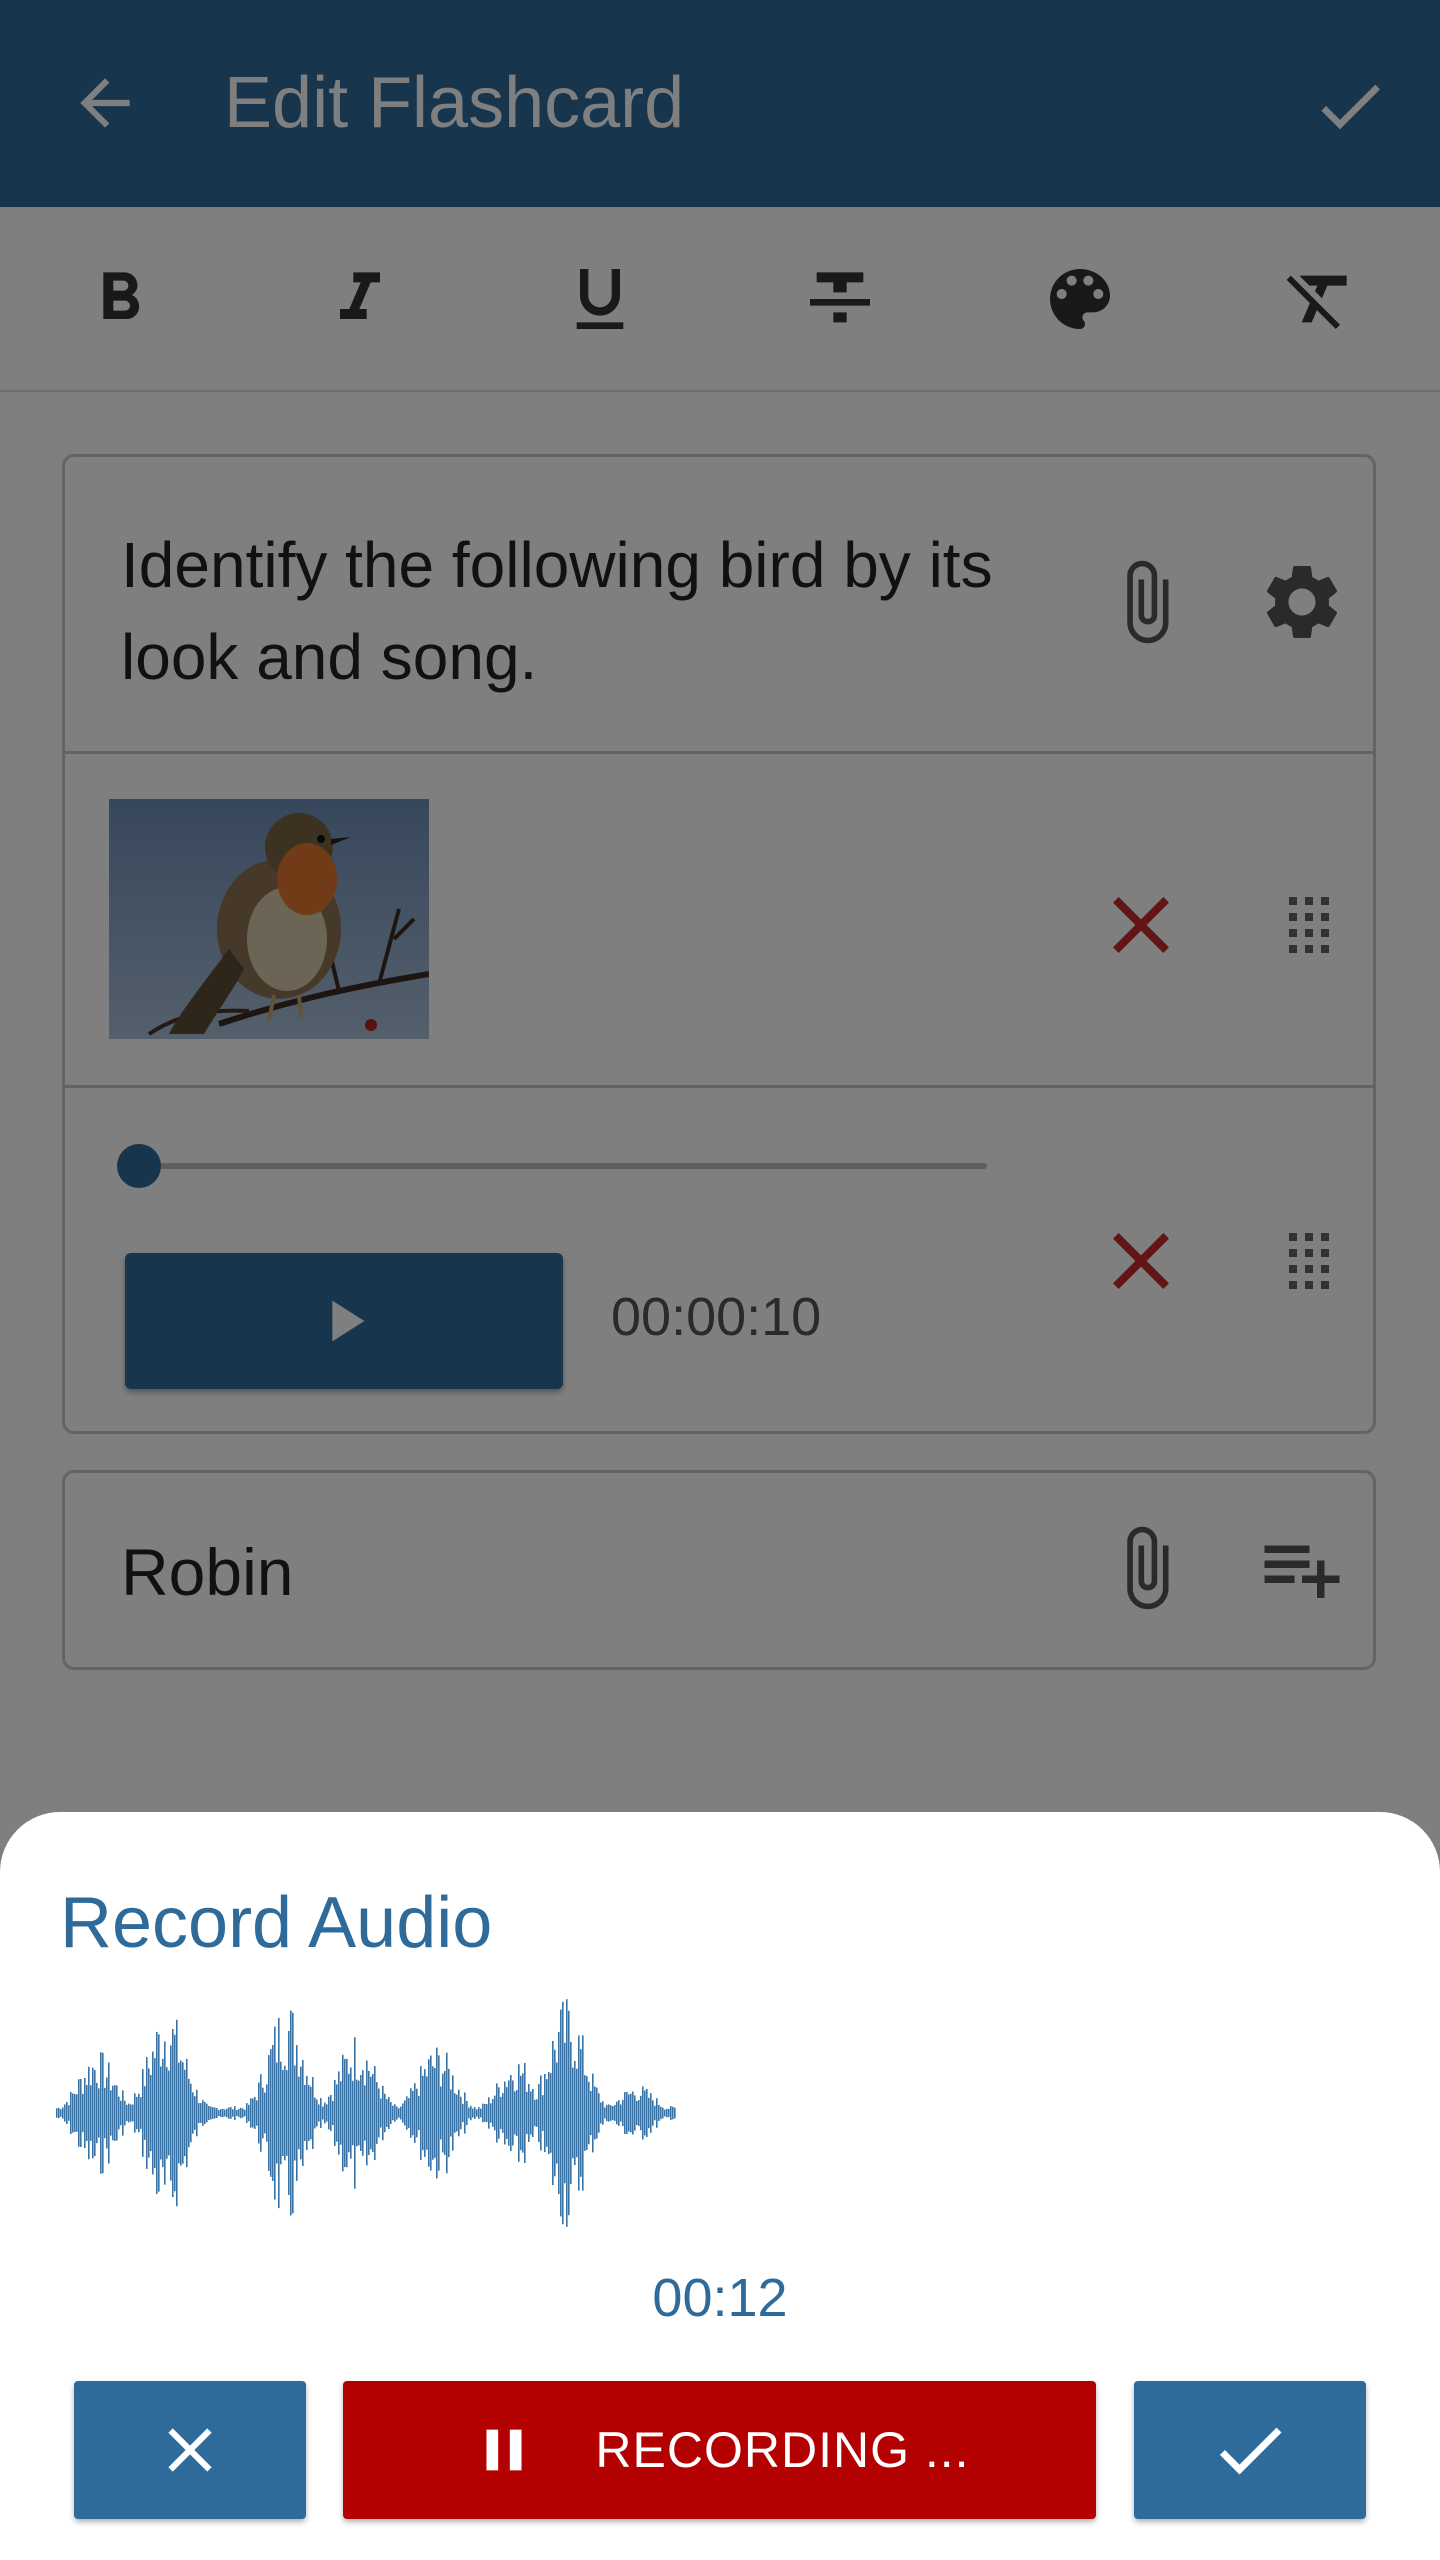  What do you see at coordinates (190, 2450) in the screenshot?
I see `cancel-recording-button` at bounding box center [190, 2450].